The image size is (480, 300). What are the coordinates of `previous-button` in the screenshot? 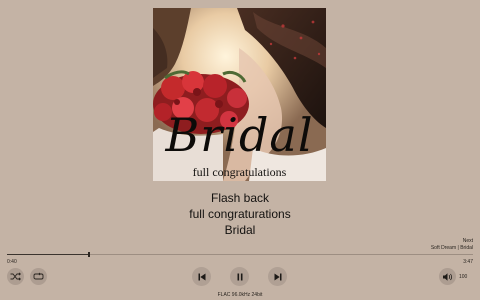 It's located at (201, 276).